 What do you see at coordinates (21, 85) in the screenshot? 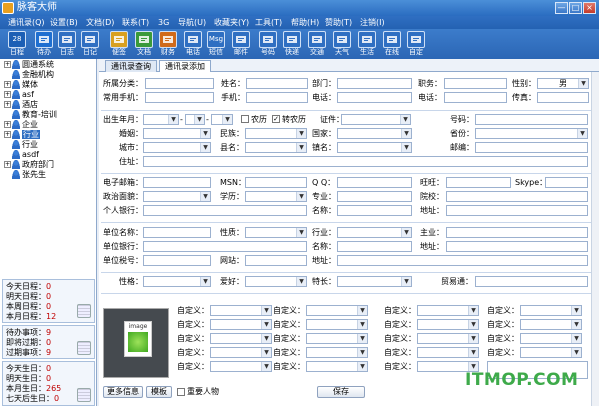
I see `tree-item: + 媒体` at bounding box center [21, 85].